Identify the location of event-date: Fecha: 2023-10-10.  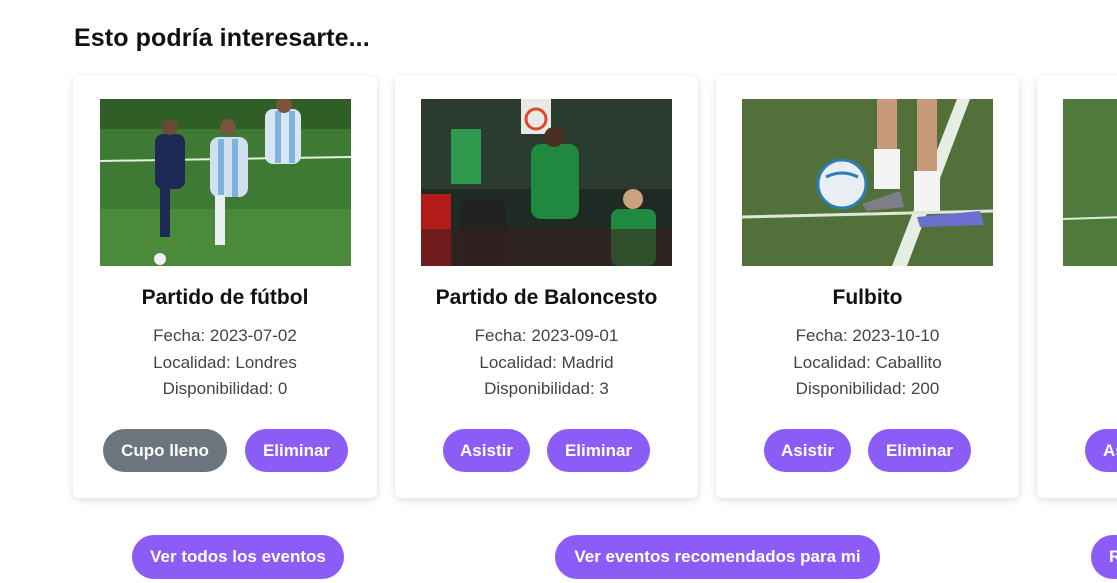
(867, 335).